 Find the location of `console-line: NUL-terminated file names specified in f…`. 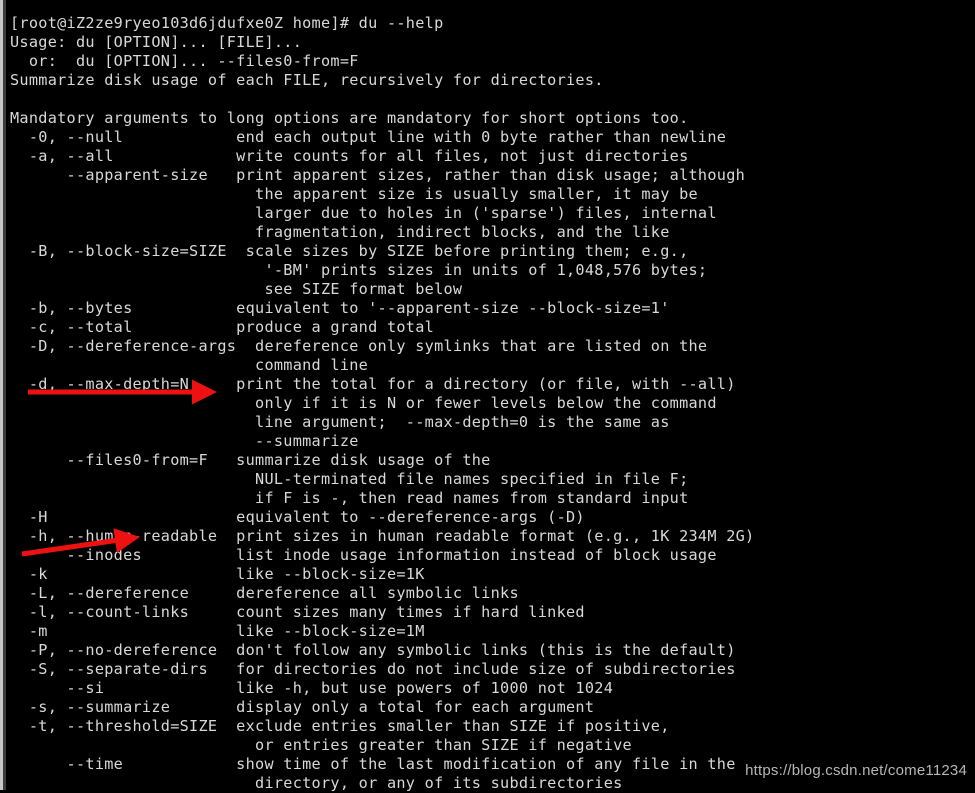

console-line: NUL-terminated file names specified in f… is located at coordinates (349, 479).